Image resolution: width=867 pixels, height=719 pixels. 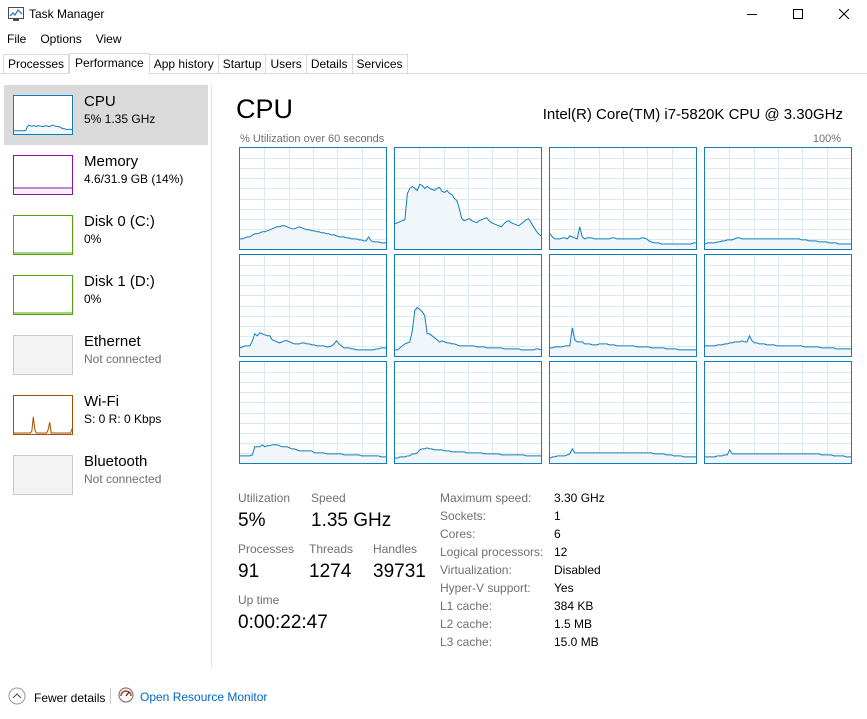 I want to click on speed-value: 1.35 GHz, so click(x=351, y=520).